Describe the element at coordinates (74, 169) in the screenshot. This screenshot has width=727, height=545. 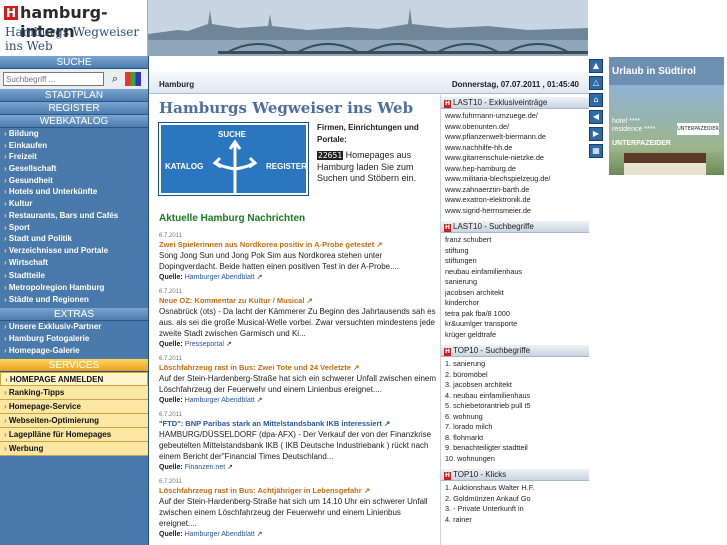
I see `catalog-item: Gesellschaft` at that location.